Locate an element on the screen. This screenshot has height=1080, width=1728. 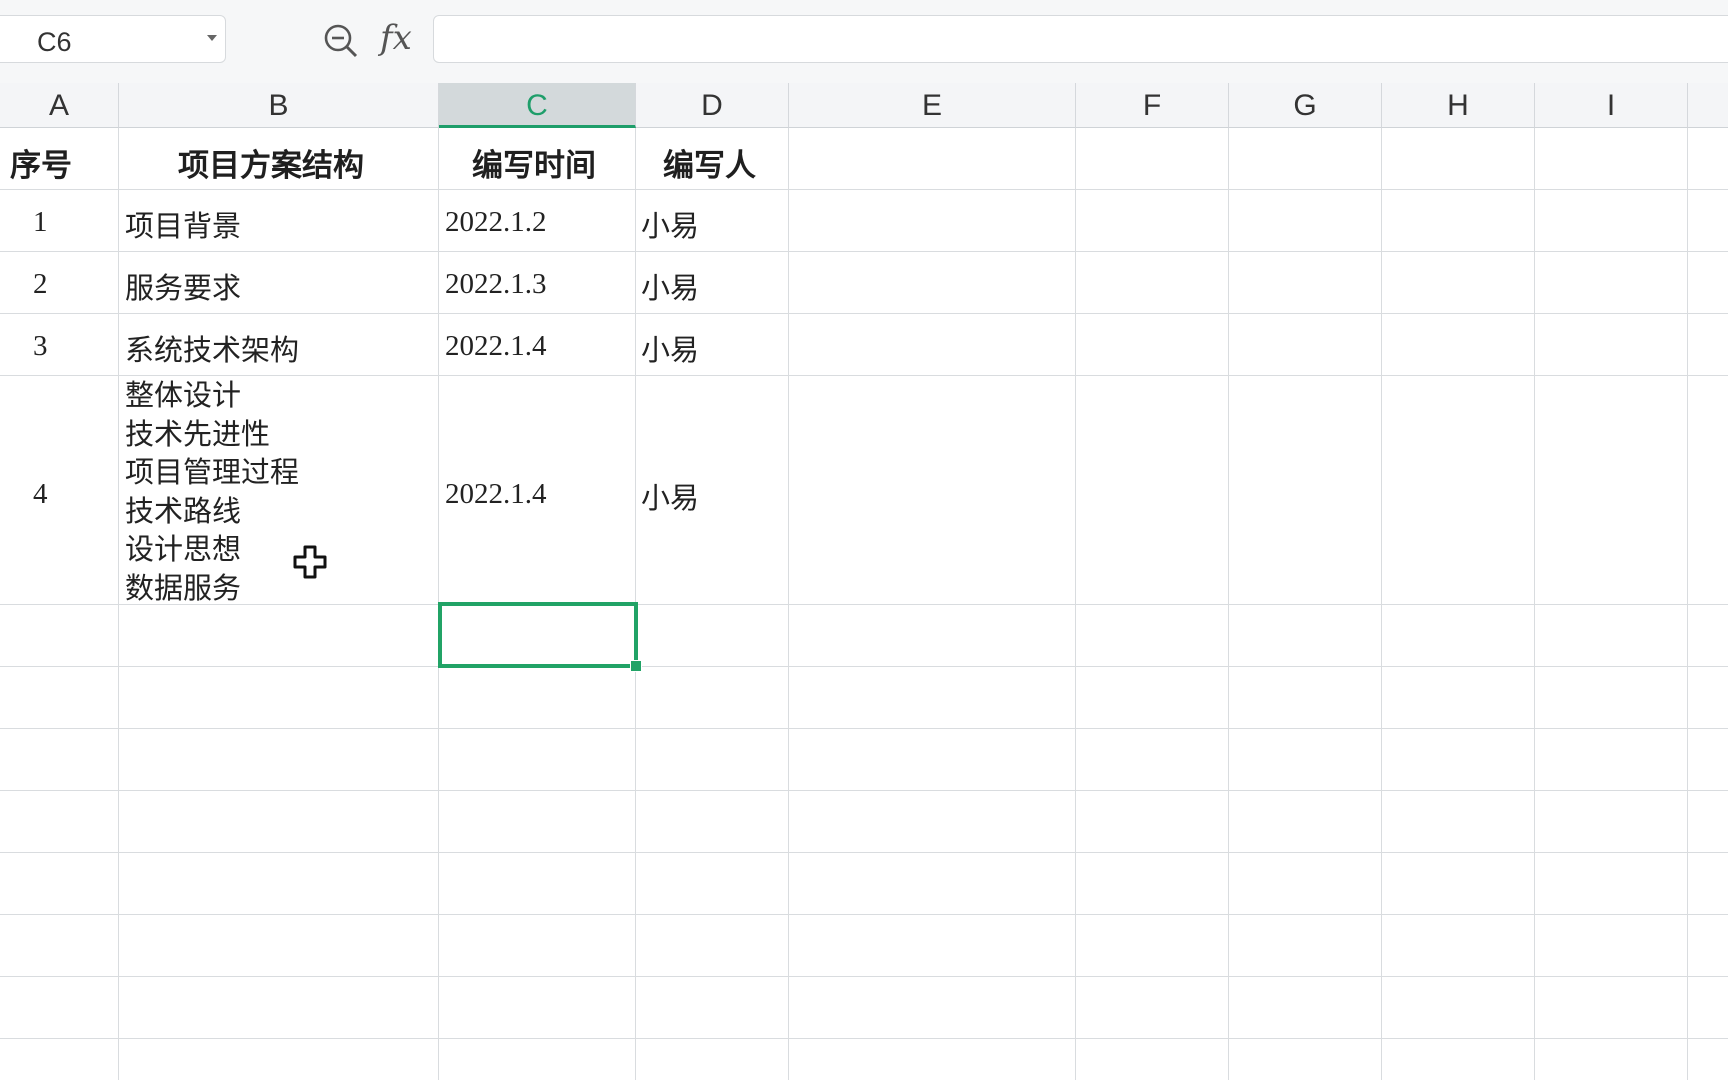
column-header-i: I is located at coordinates (1611, 105).